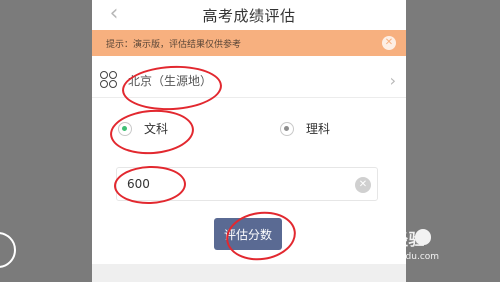 The height and width of the screenshot is (282, 500). What do you see at coordinates (114, 14) in the screenshot?
I see `back-icon: ‹` at bounding box center [114, 14].